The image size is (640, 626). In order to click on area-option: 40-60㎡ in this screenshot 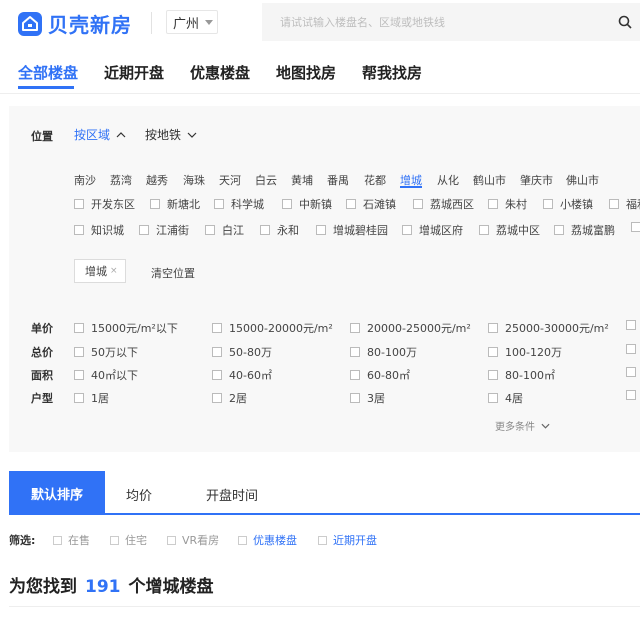, I will do `click(242, 375)`.